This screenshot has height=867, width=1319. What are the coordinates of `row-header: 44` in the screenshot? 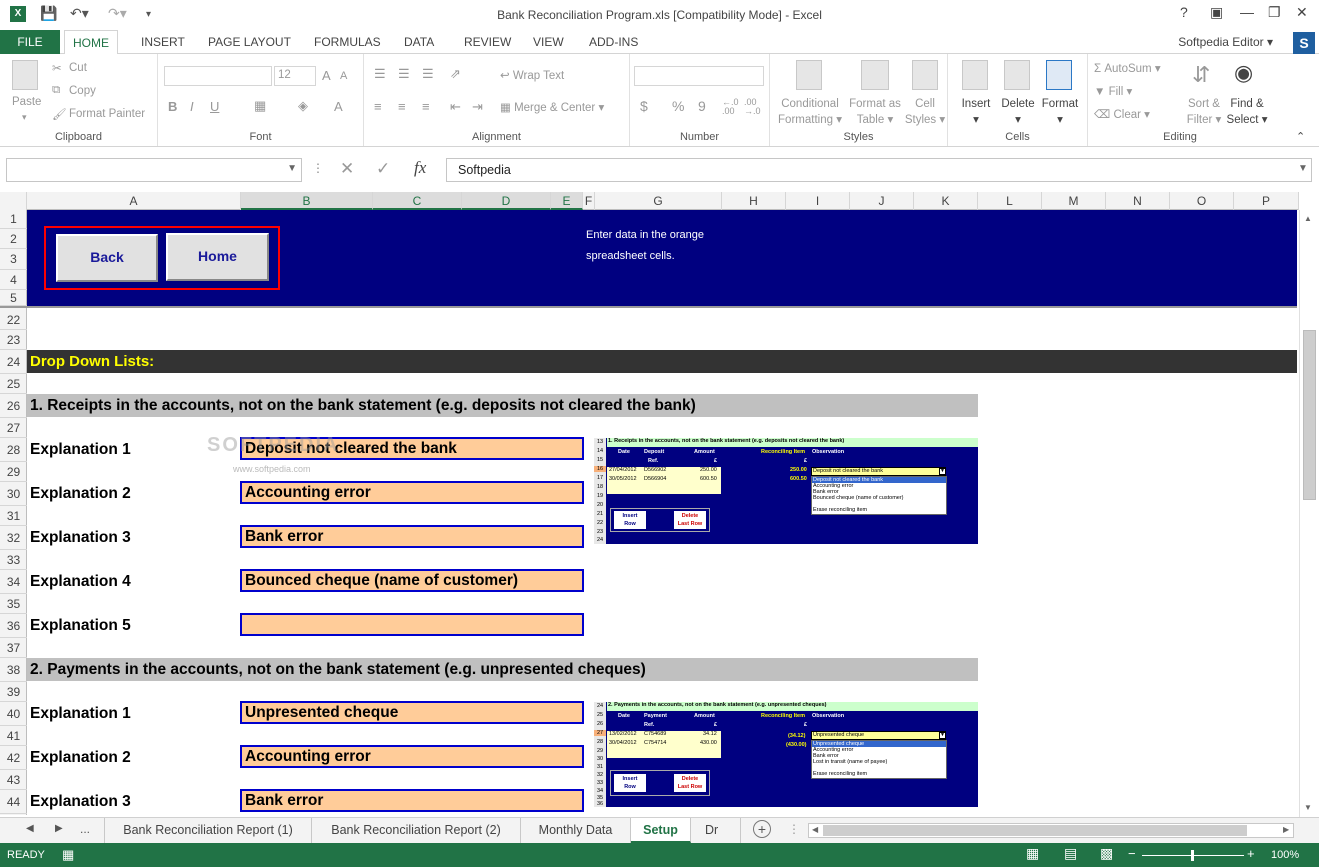 It's located at (13, 802).